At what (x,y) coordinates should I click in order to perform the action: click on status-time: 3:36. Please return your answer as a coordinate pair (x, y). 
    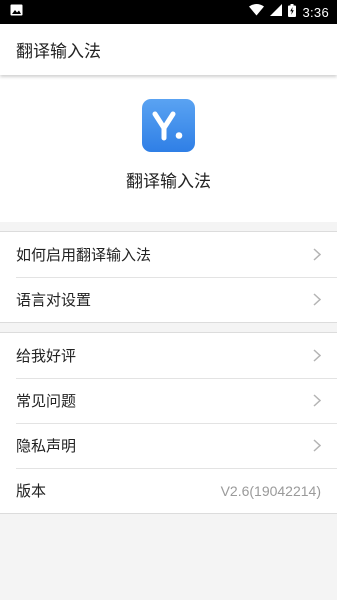
    Looking at the image, I should click on (315, 12).